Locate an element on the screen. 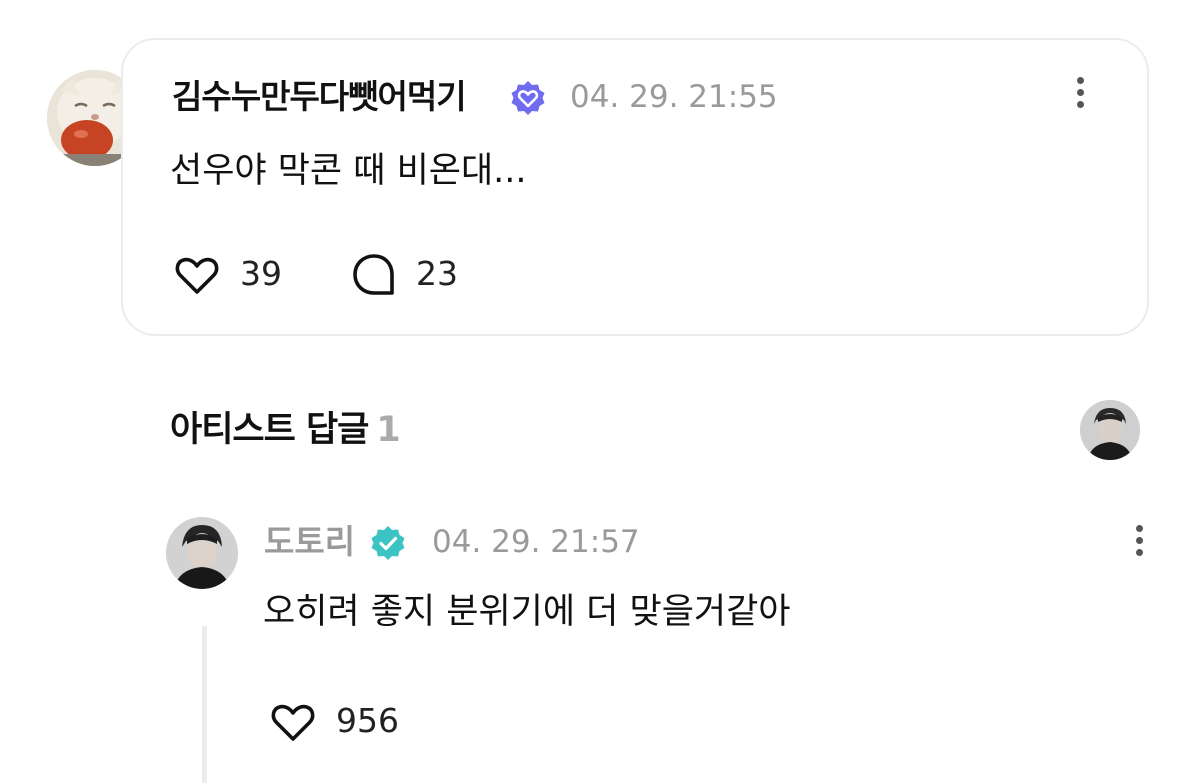  reply-thread-line is located at coordinates (204, 704).